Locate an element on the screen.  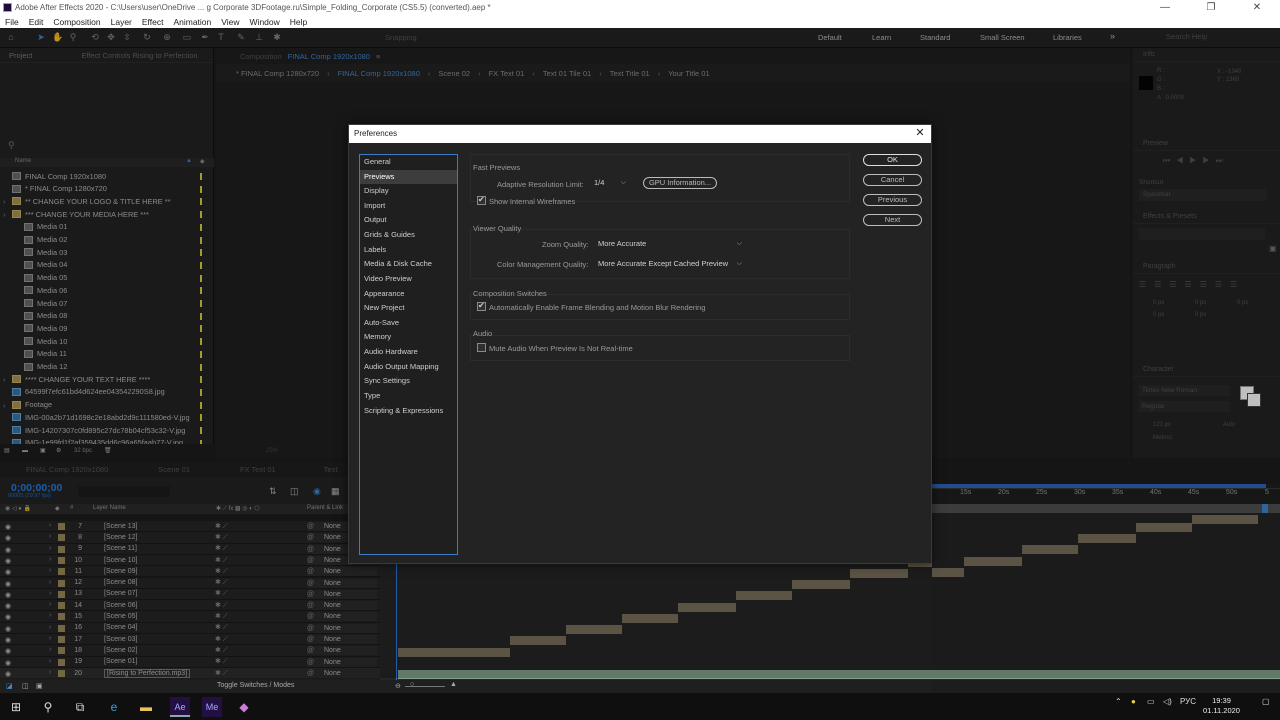
menu-animation: Animation is located at coordinates (192, 22).